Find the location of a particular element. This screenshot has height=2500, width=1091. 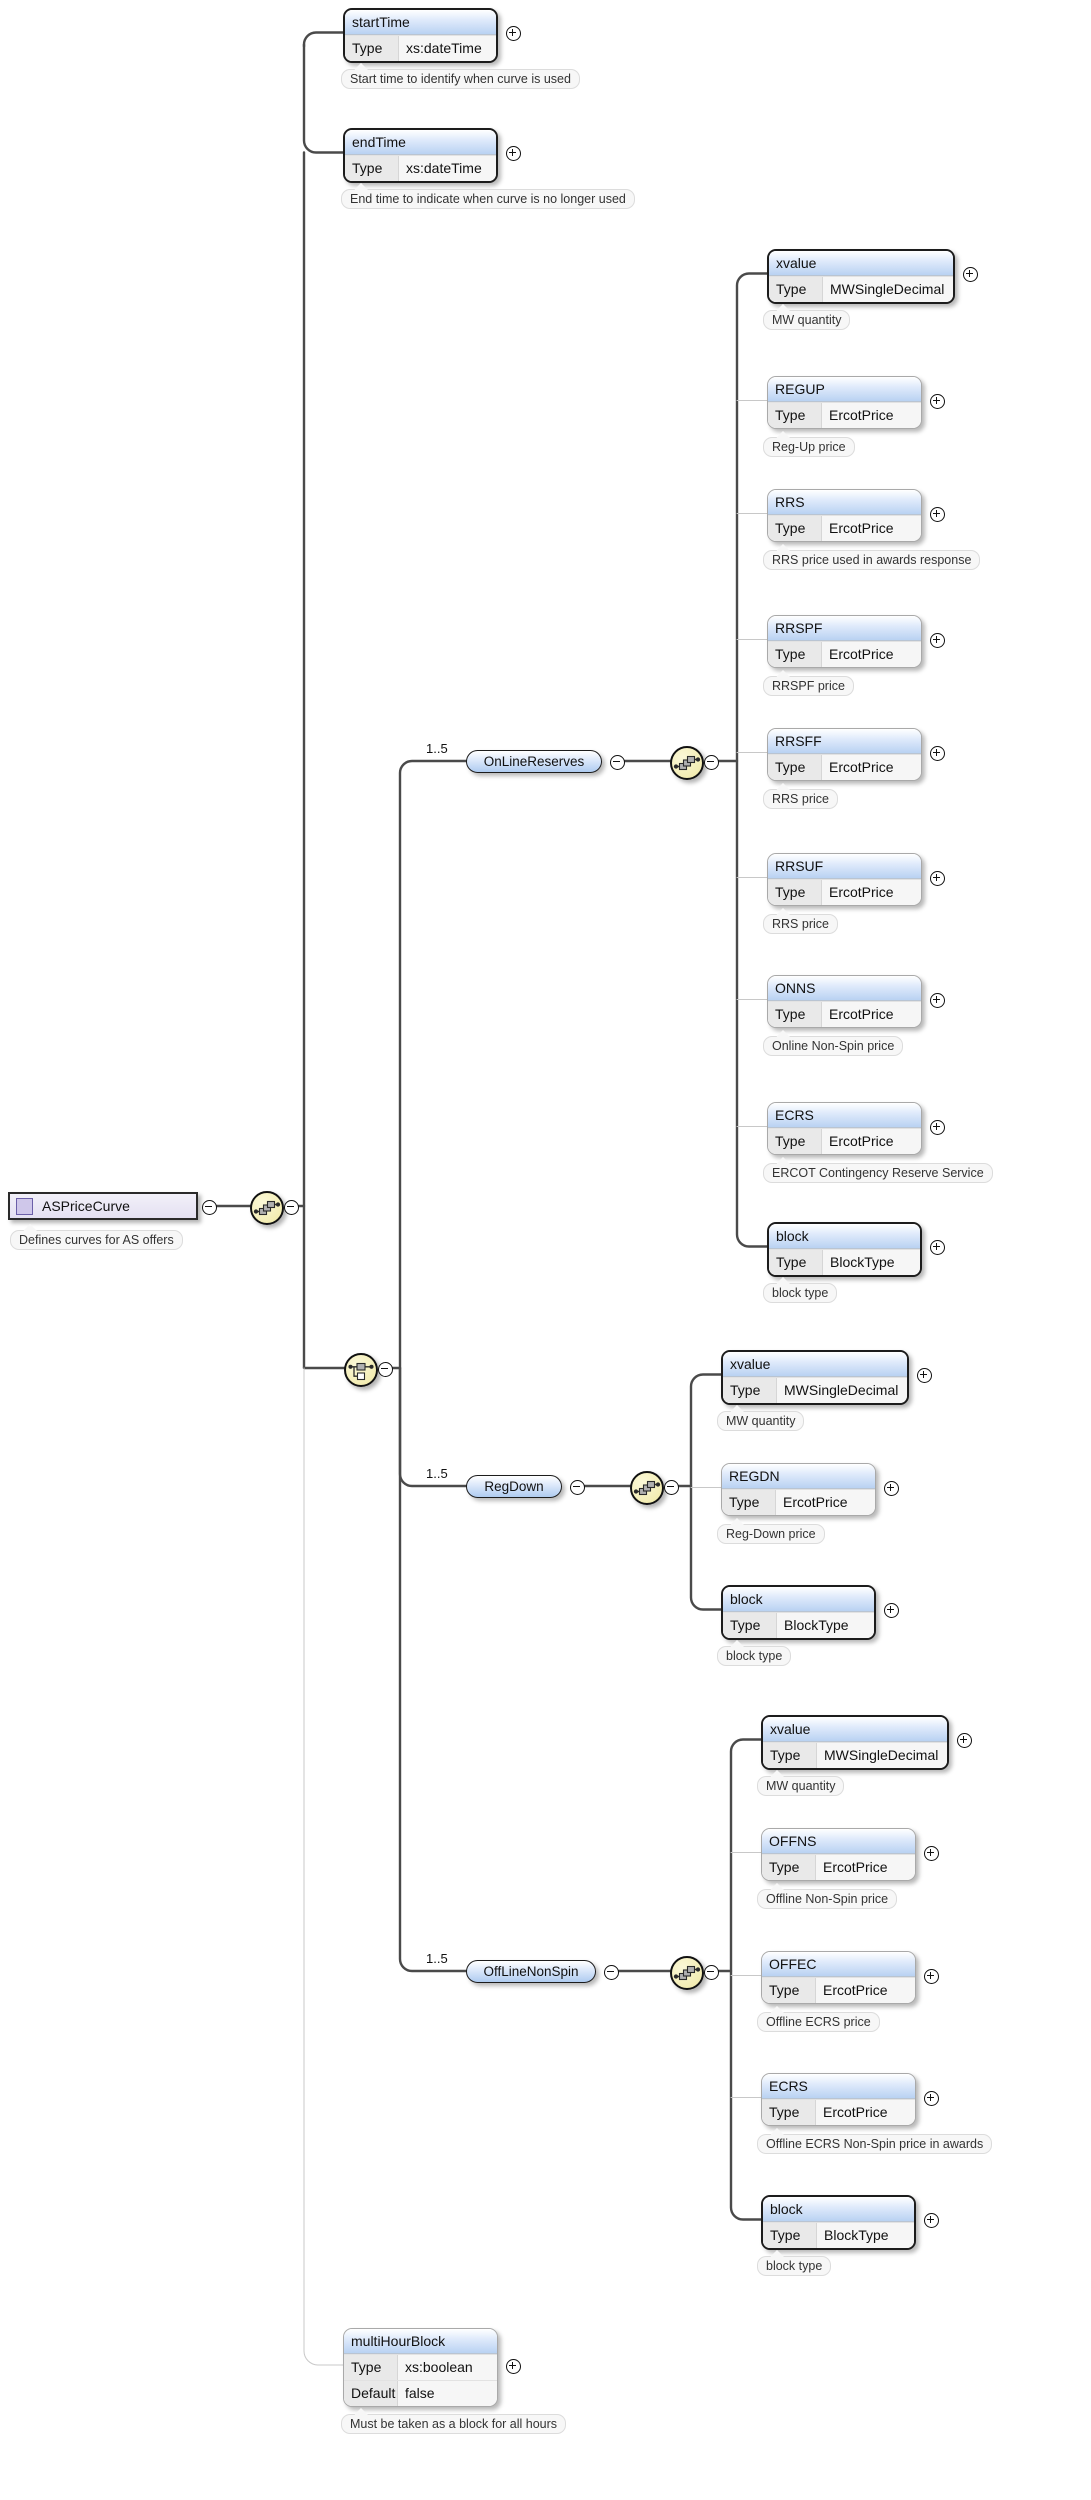

annotation-text: Reg-Up price is located at coordinates (809, 447).